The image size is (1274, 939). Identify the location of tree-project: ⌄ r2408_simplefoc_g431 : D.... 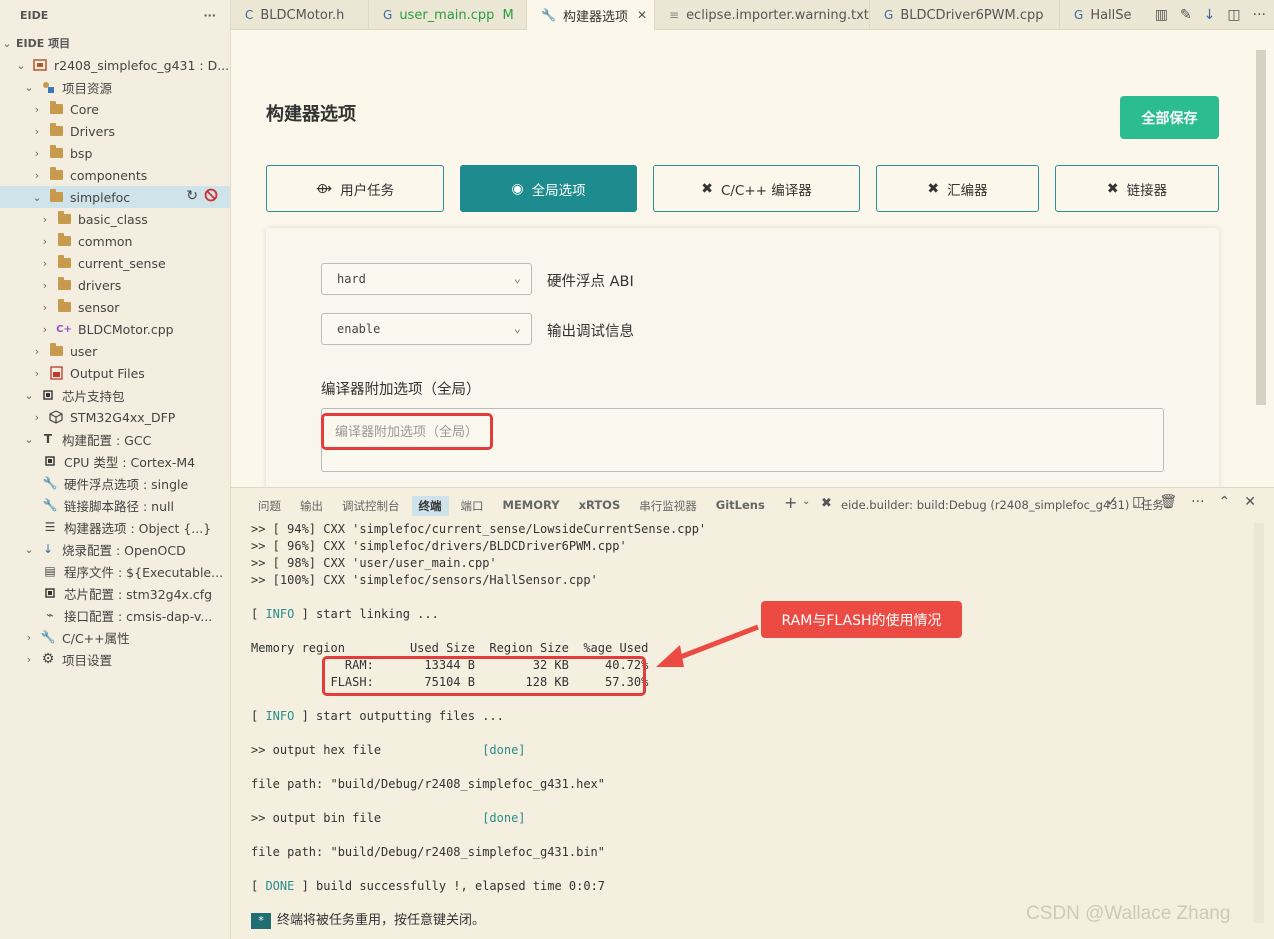
(115, 65).